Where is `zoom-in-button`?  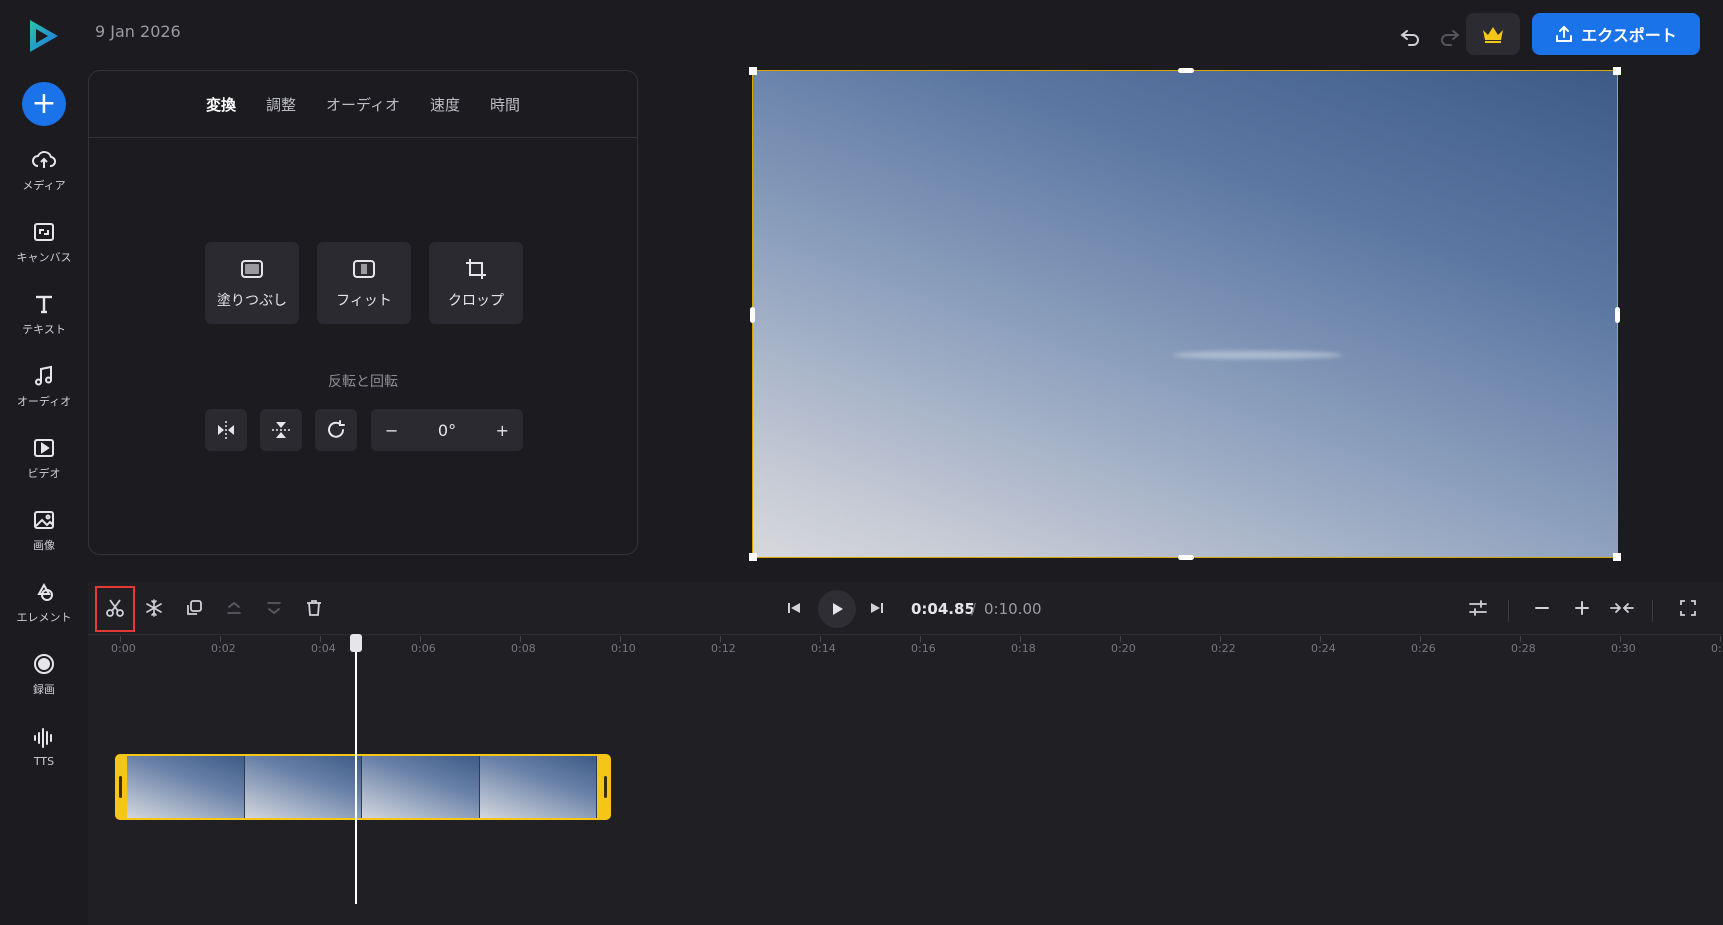 zoom-in-button is located at coordinates (1582, 608).